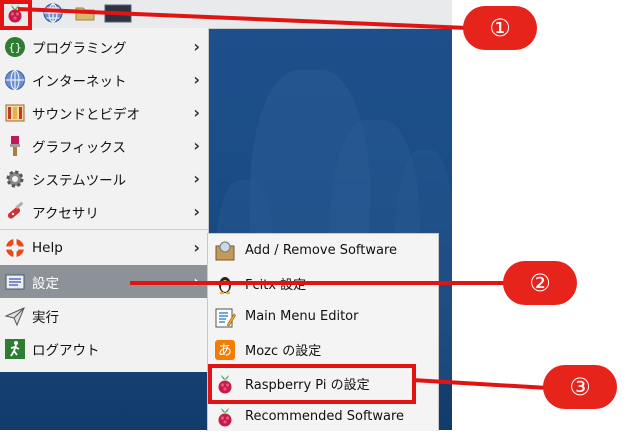  Describe the element at coordinates (500, 28) in the screenshot. I see `callout-badge-1: ①` at that location.